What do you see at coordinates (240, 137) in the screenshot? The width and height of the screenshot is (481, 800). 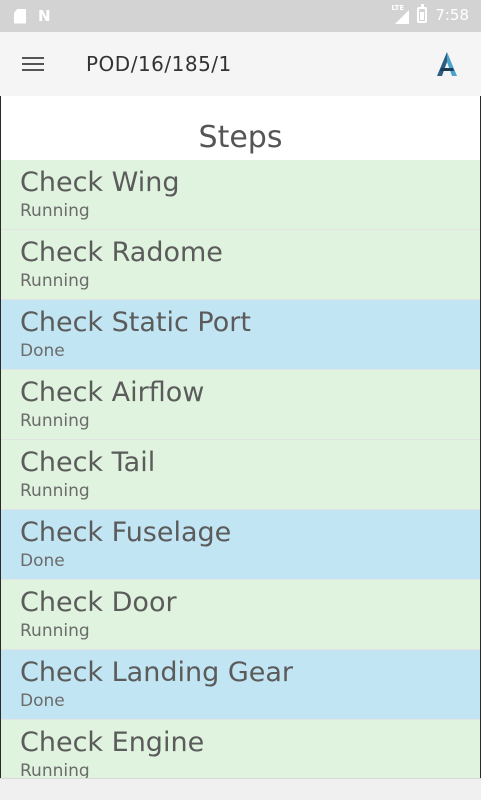 I see `page-heading: Steps` at bounding box center [240, 137].